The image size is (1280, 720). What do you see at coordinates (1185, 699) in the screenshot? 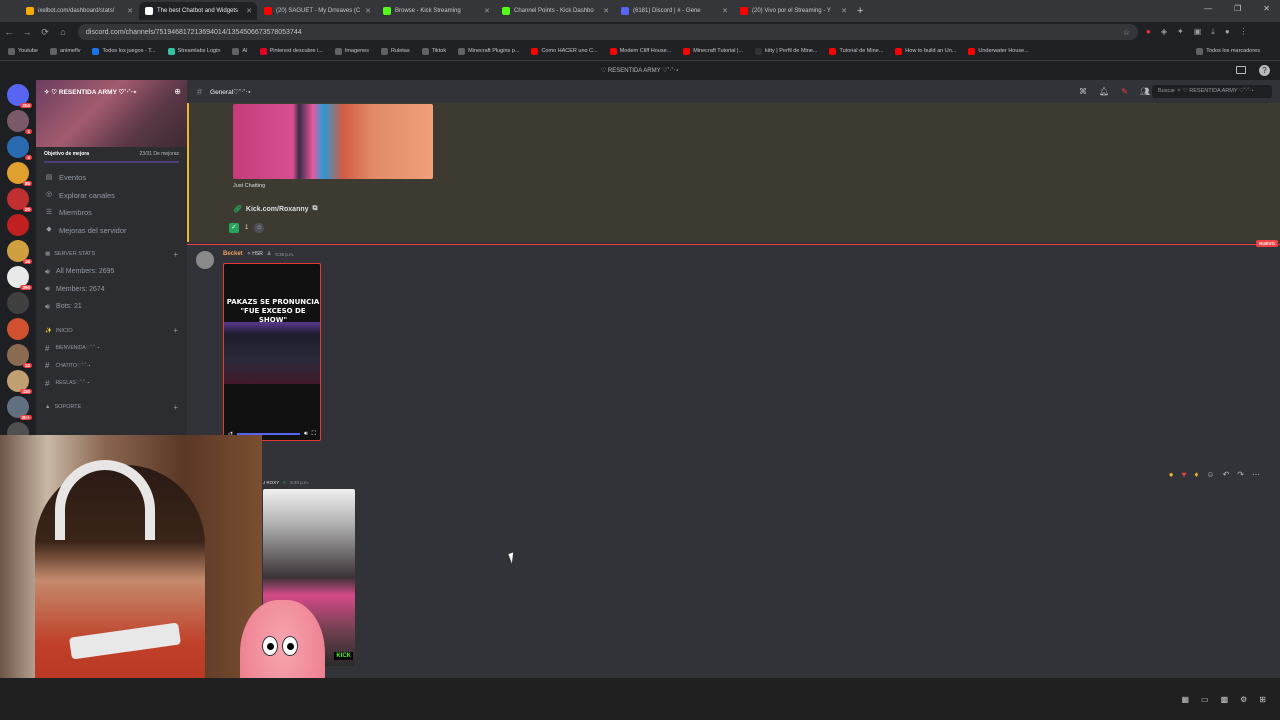
I see `grid-icon: ▦` at bounding box center [1185, 699].